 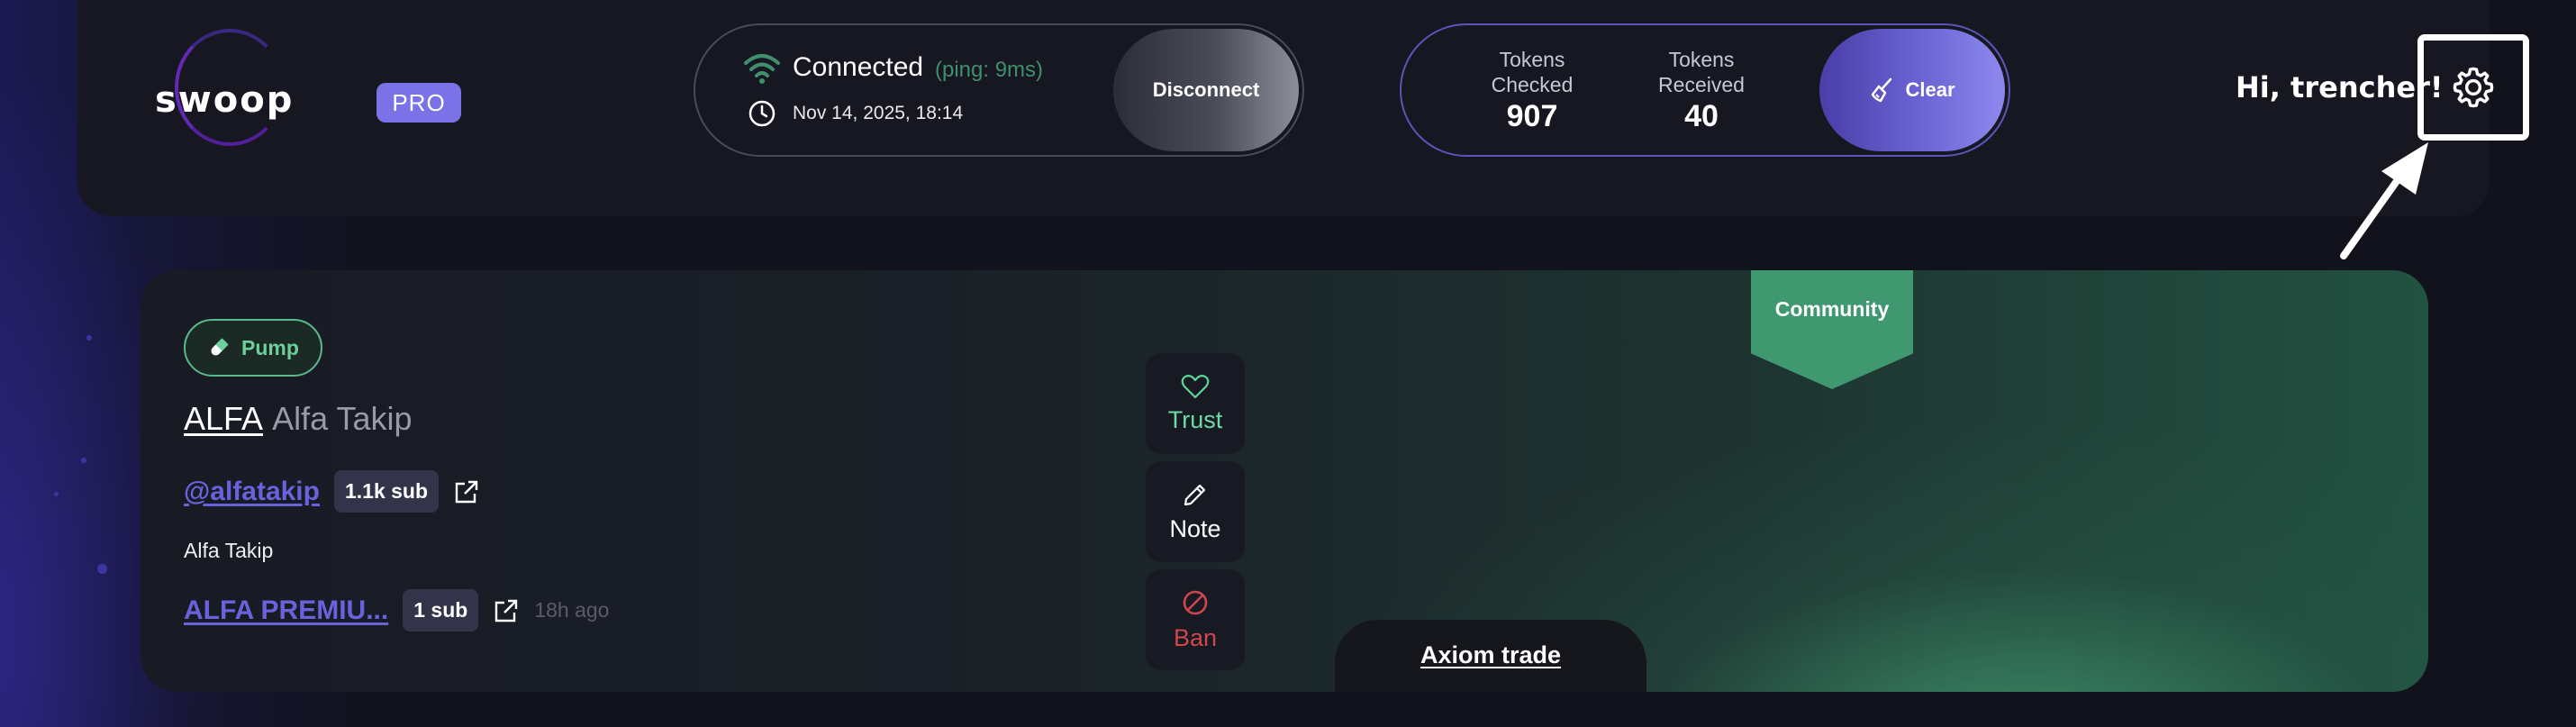 What do you see at coordinates (1490, 656) in the screenshot?
I see `axiom-trade-link: Axiom trade` at bounding box center [1490, 656].